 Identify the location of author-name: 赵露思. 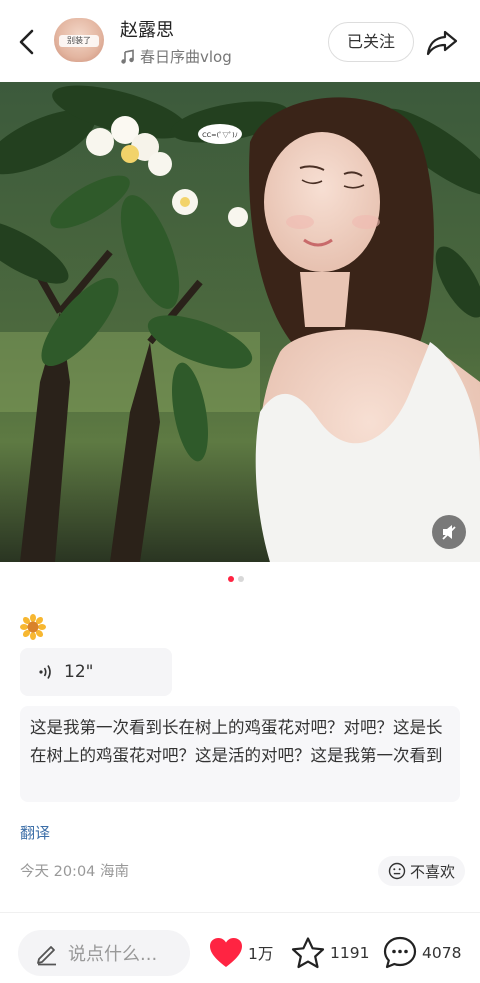
(147, 29).